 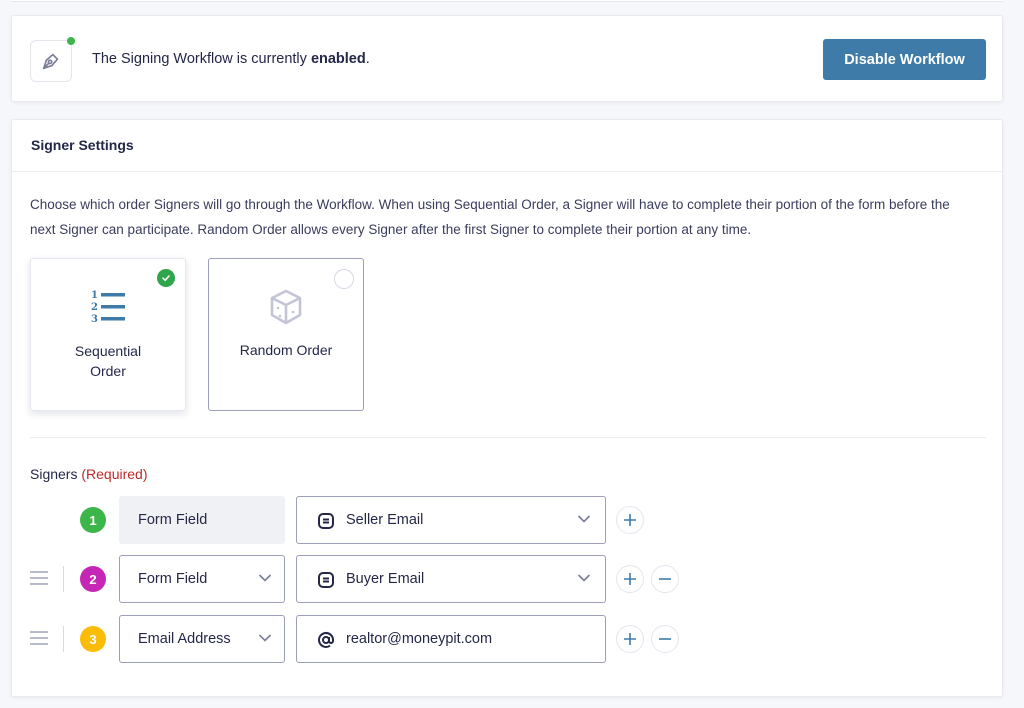 I want to click on status-state: enabled, so click(x=338, y=59).